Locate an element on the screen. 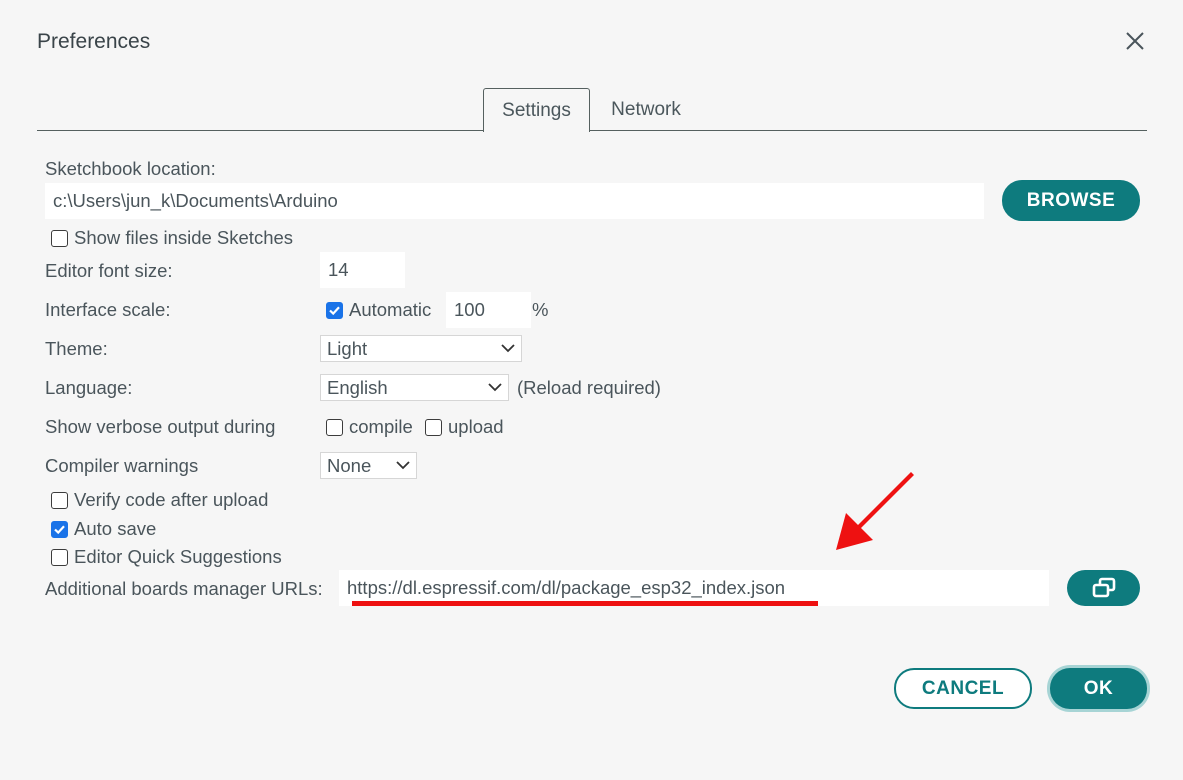 This screenshot has height=780, width=1183. url-highlight-underline is located at coordinates (585, 603).